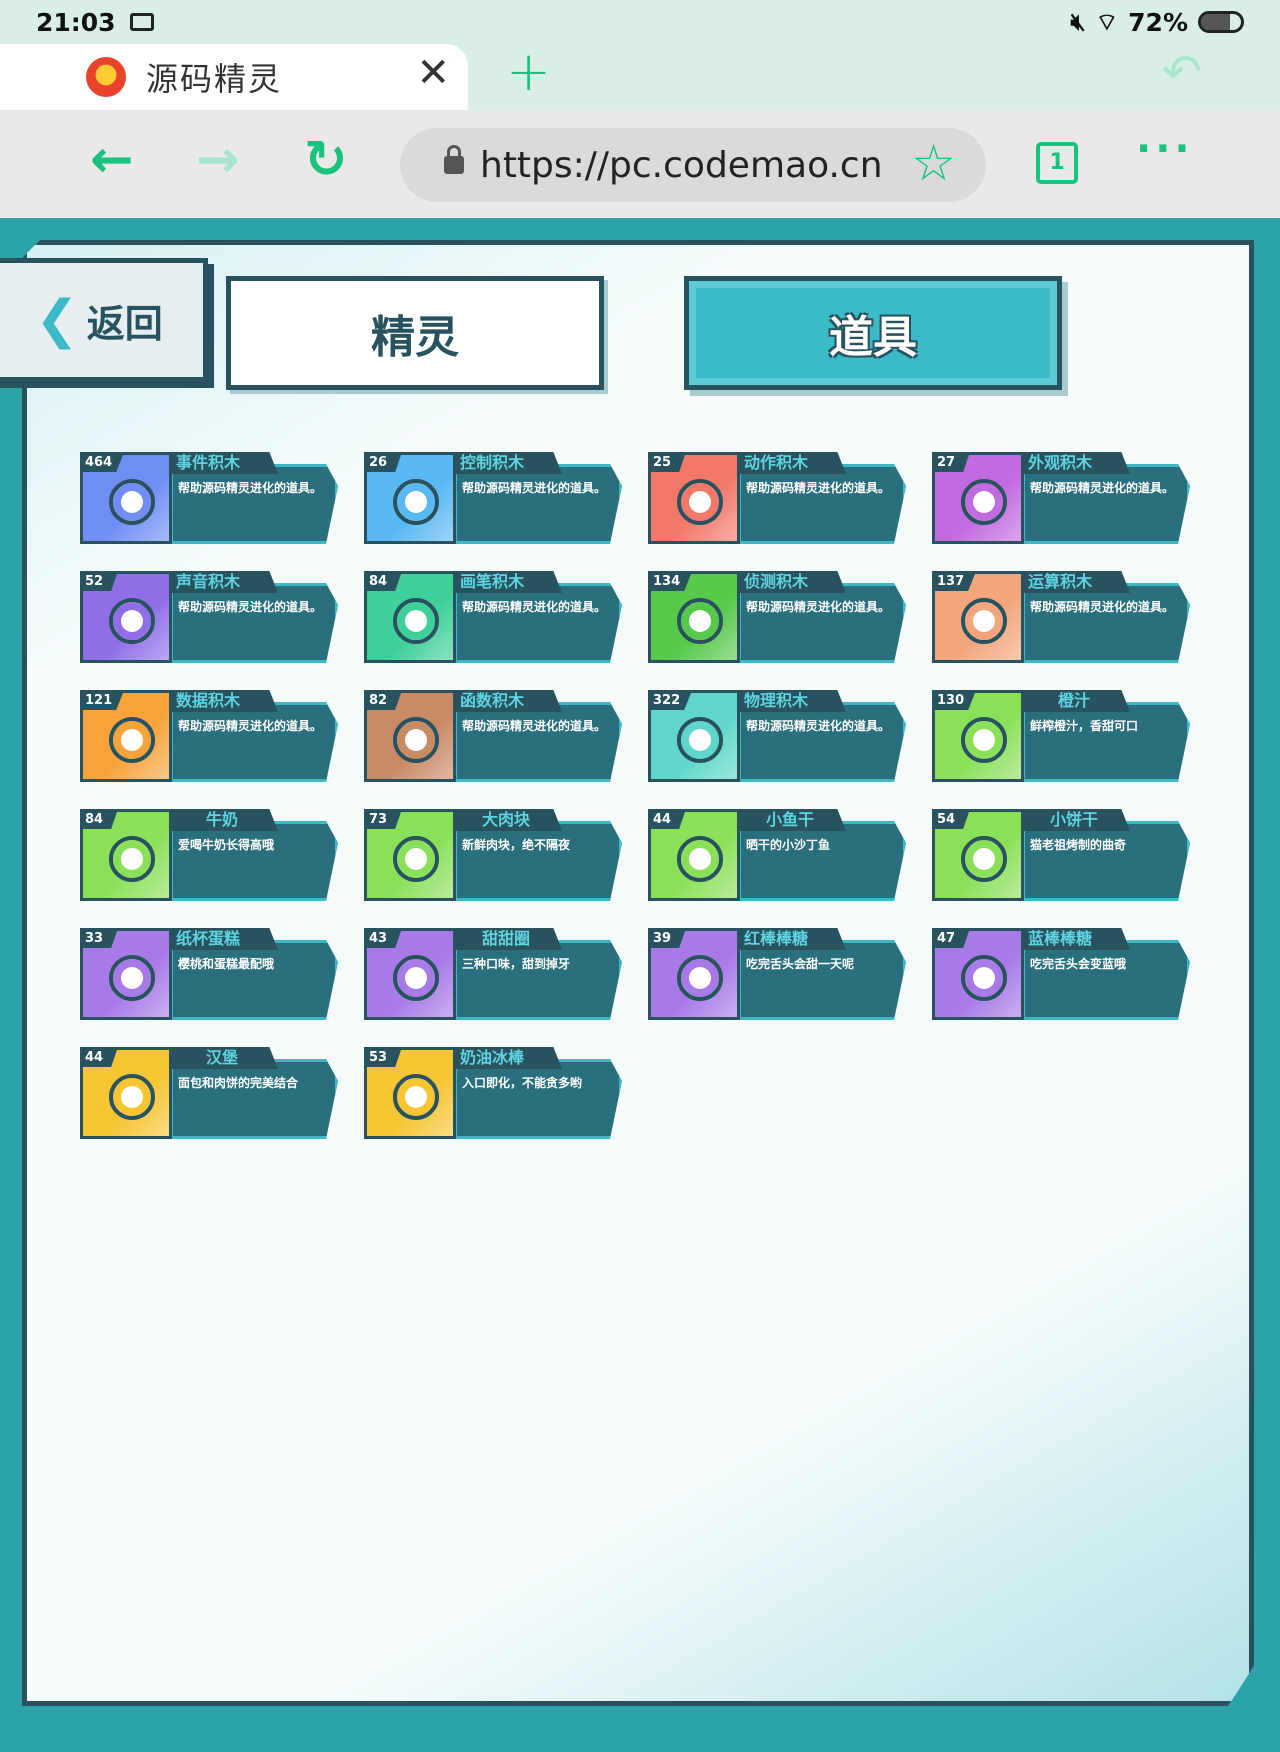 The height and width of the screenshot is (1752, 1280). Describe the element at coordinates (208, 700) in the screenshot. I see `item-name: 数据积木` at that location.